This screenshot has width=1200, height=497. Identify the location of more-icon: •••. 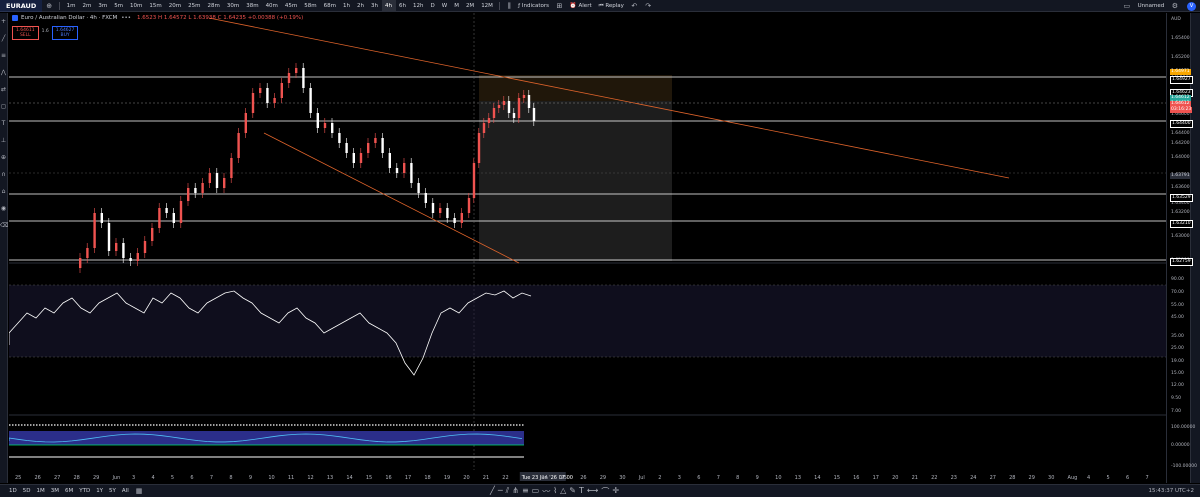
(126, 18).